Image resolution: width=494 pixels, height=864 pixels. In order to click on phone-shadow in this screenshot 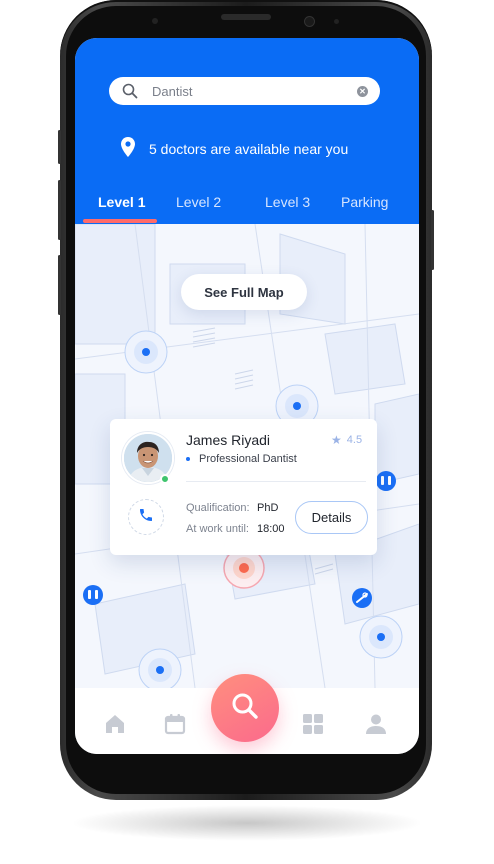, I will do `click(247, 823)`.